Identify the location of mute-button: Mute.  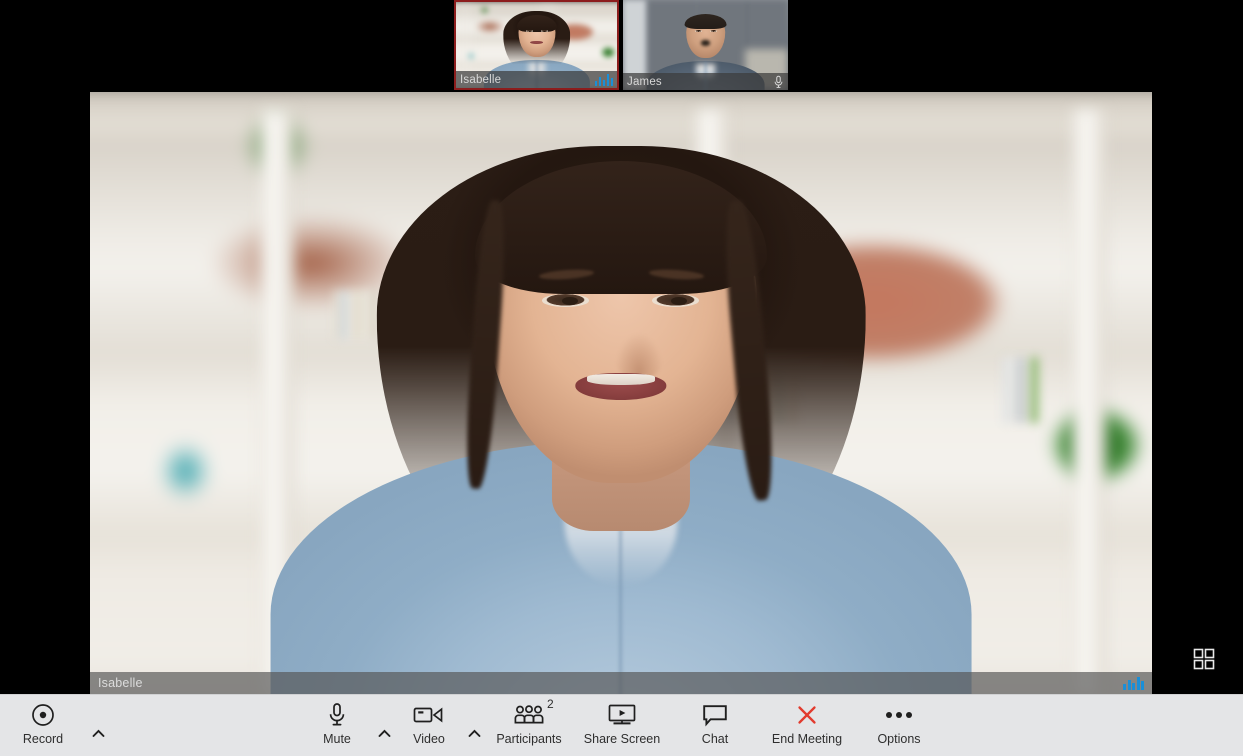
(337, 725).